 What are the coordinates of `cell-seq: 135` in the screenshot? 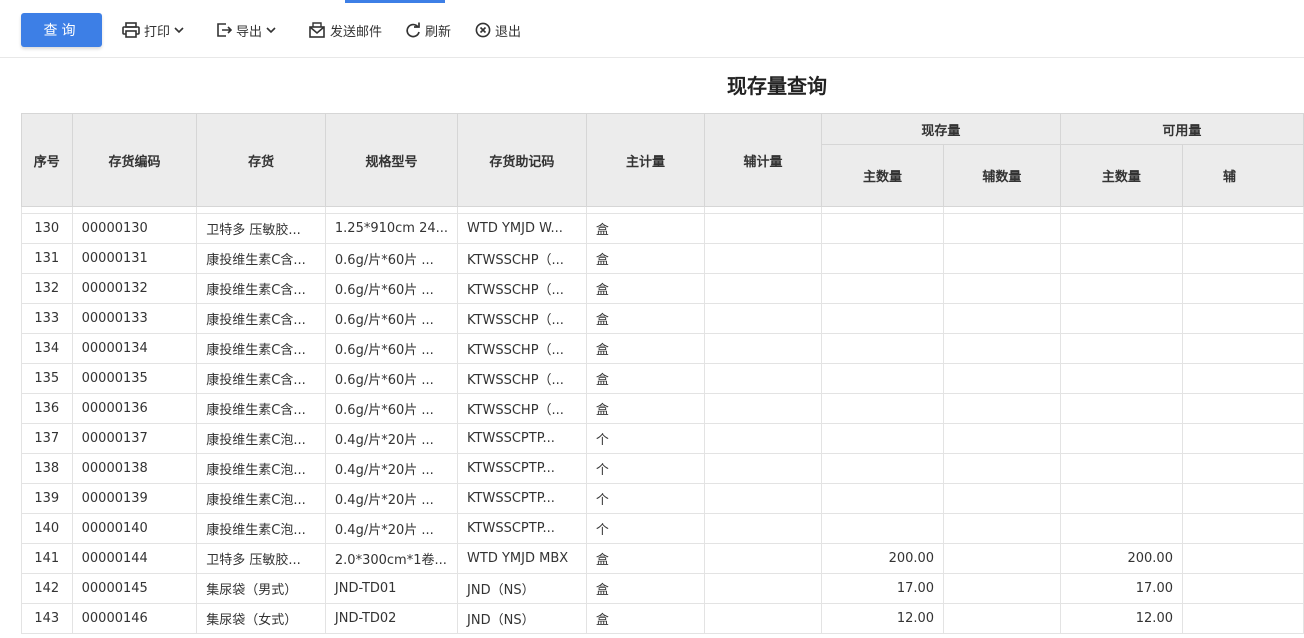 It's located at (47, 378).